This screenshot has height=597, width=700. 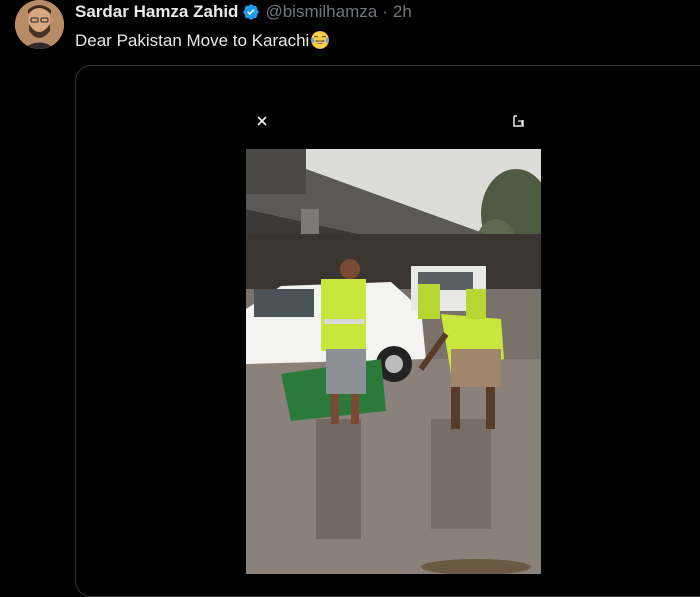 What do you see at coordinates (156, 12) in the screenshot?
I see `author-name: Sardar Hamza Zahid` at bounding box center [156, 12].